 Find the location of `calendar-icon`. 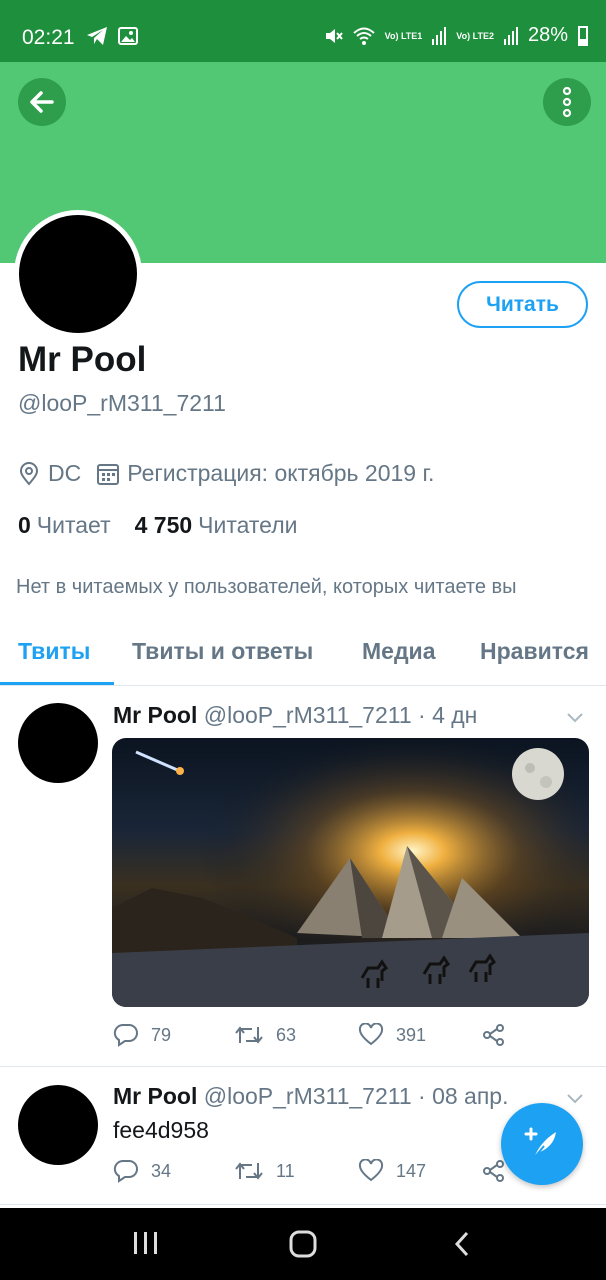

calendar-icon is located at coordinates (108, 474).